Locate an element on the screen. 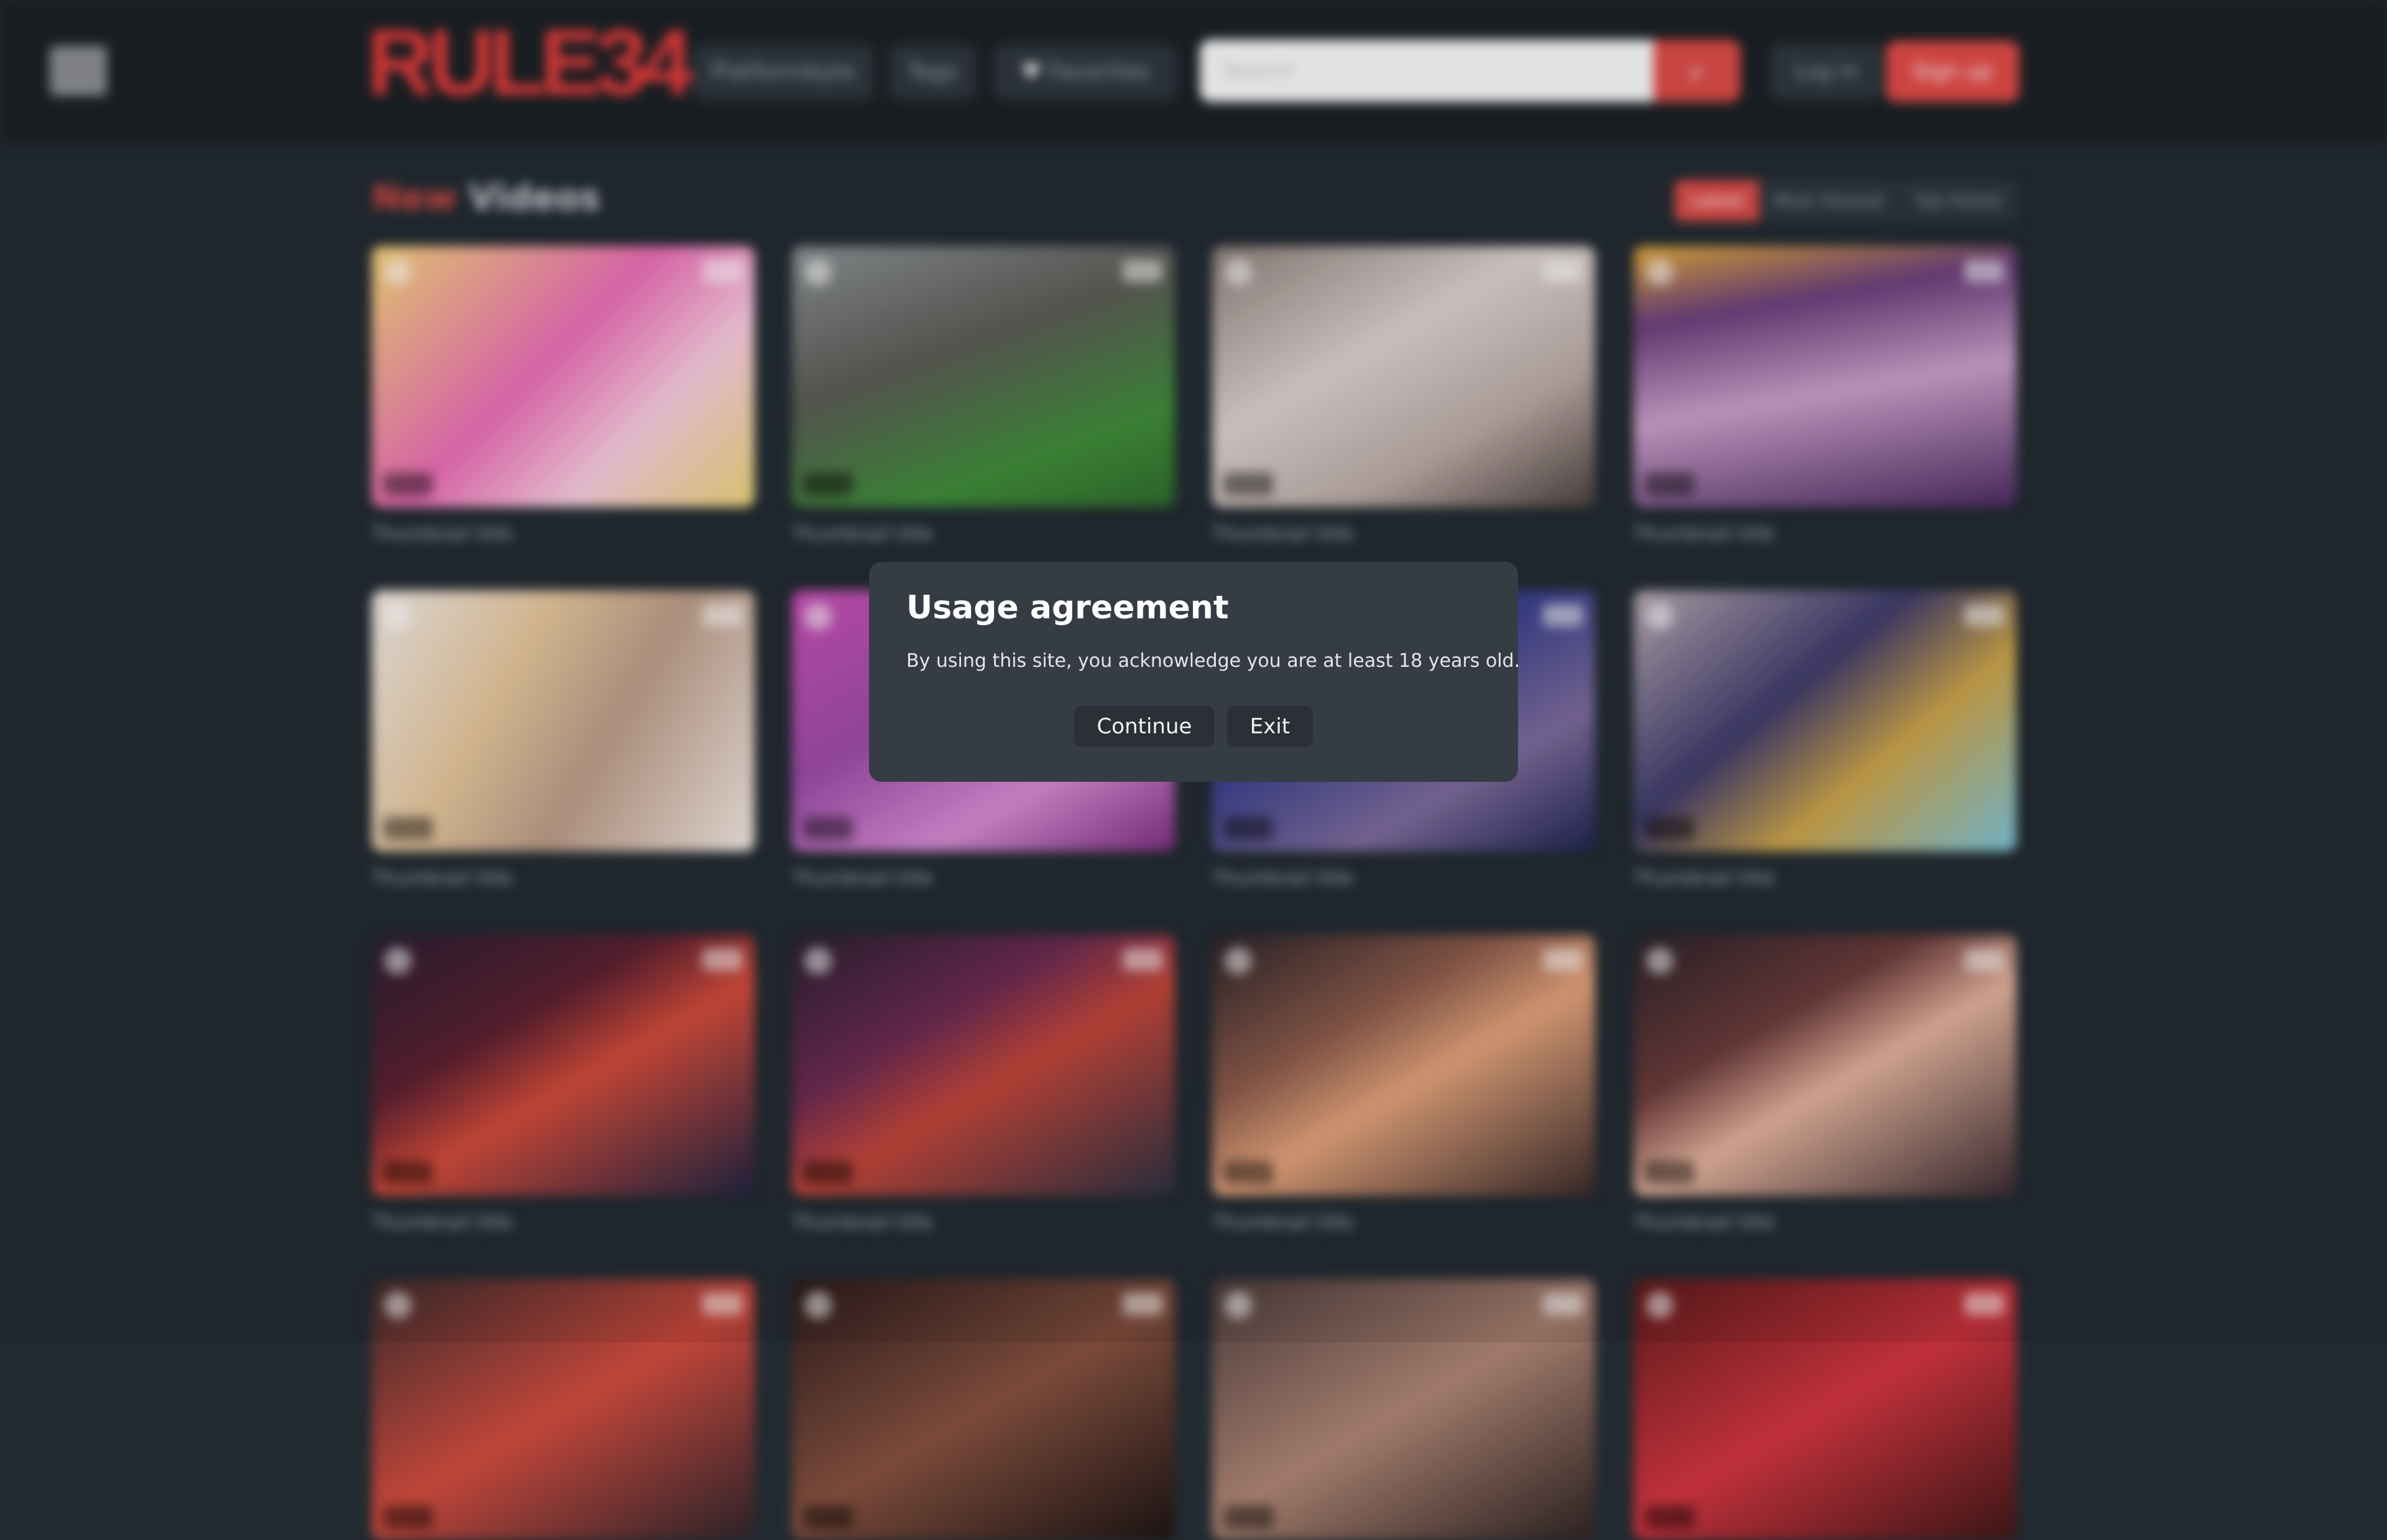  exit-button: Exit is located at coordinates (1270, 726).